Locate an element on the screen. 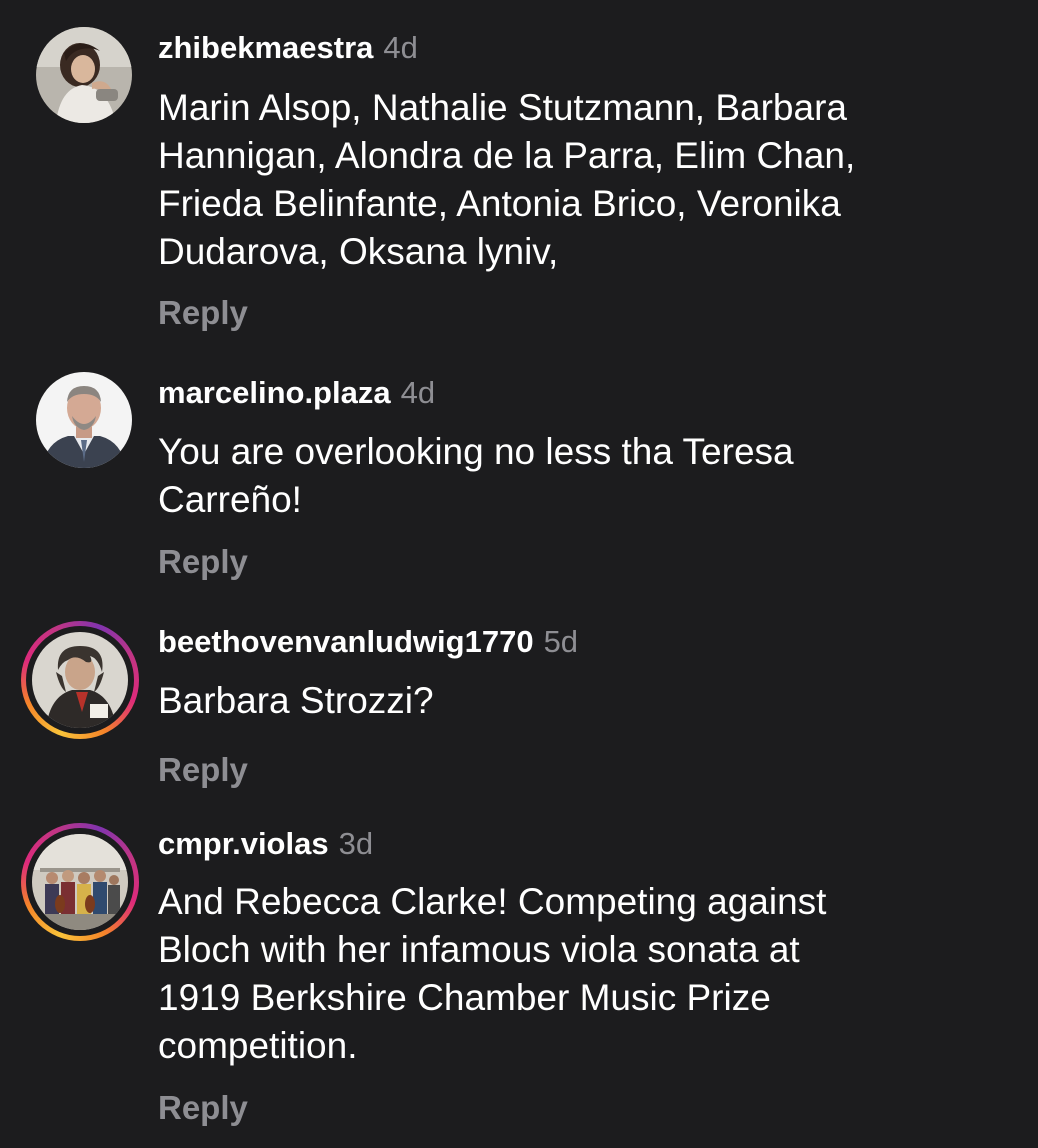  comment-line: And Rebecca Clarke! Competing against is located at coordinates (492, 901).